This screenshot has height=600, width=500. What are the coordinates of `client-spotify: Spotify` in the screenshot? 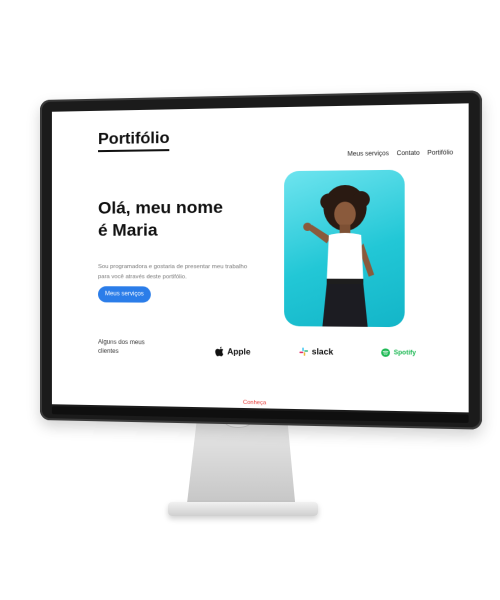 It's located at (398, 353).